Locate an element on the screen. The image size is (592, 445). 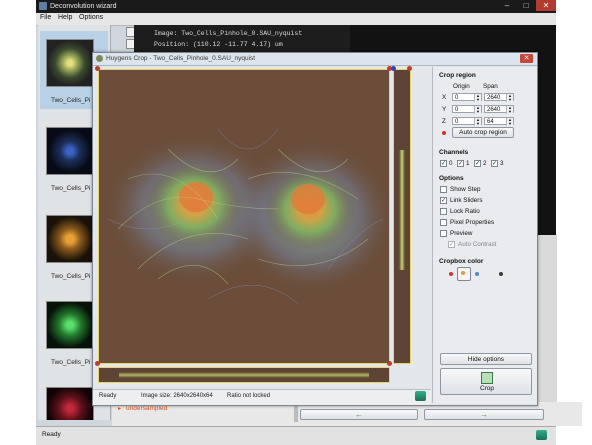
channel-1-checkbox: ✓ is located at coordinates (460, 163).